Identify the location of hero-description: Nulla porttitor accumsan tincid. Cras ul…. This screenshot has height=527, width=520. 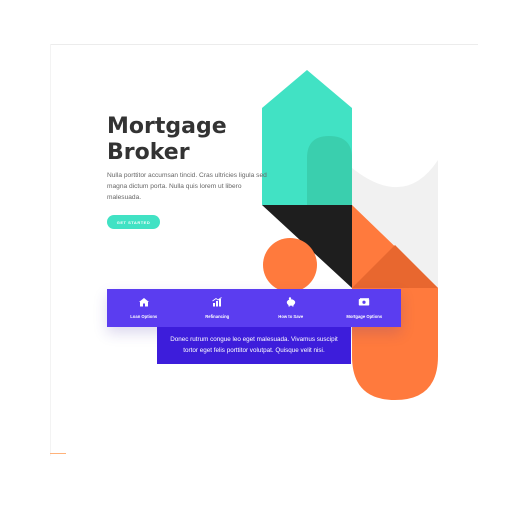
(187, 186).